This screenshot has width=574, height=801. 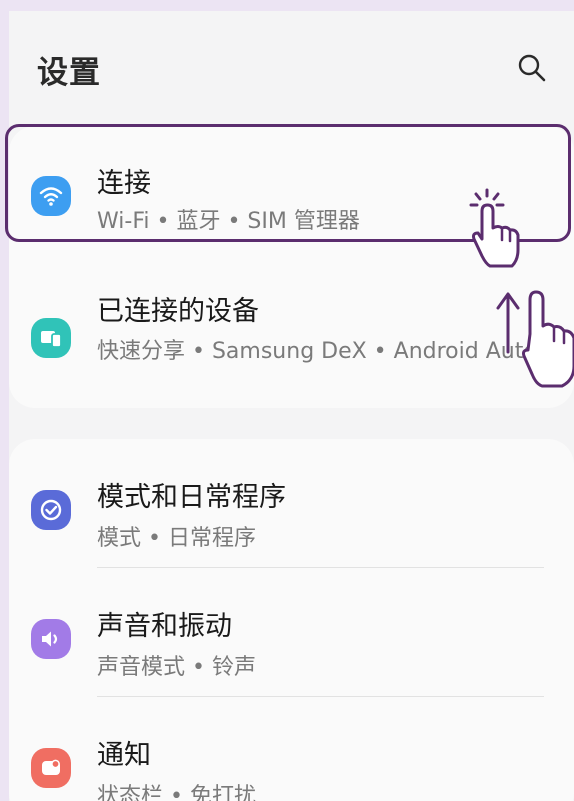 What do you see at coordinates (51, 338) in the screenshot?
I see `connected-devices-icon` at bounding box center [51, 338].